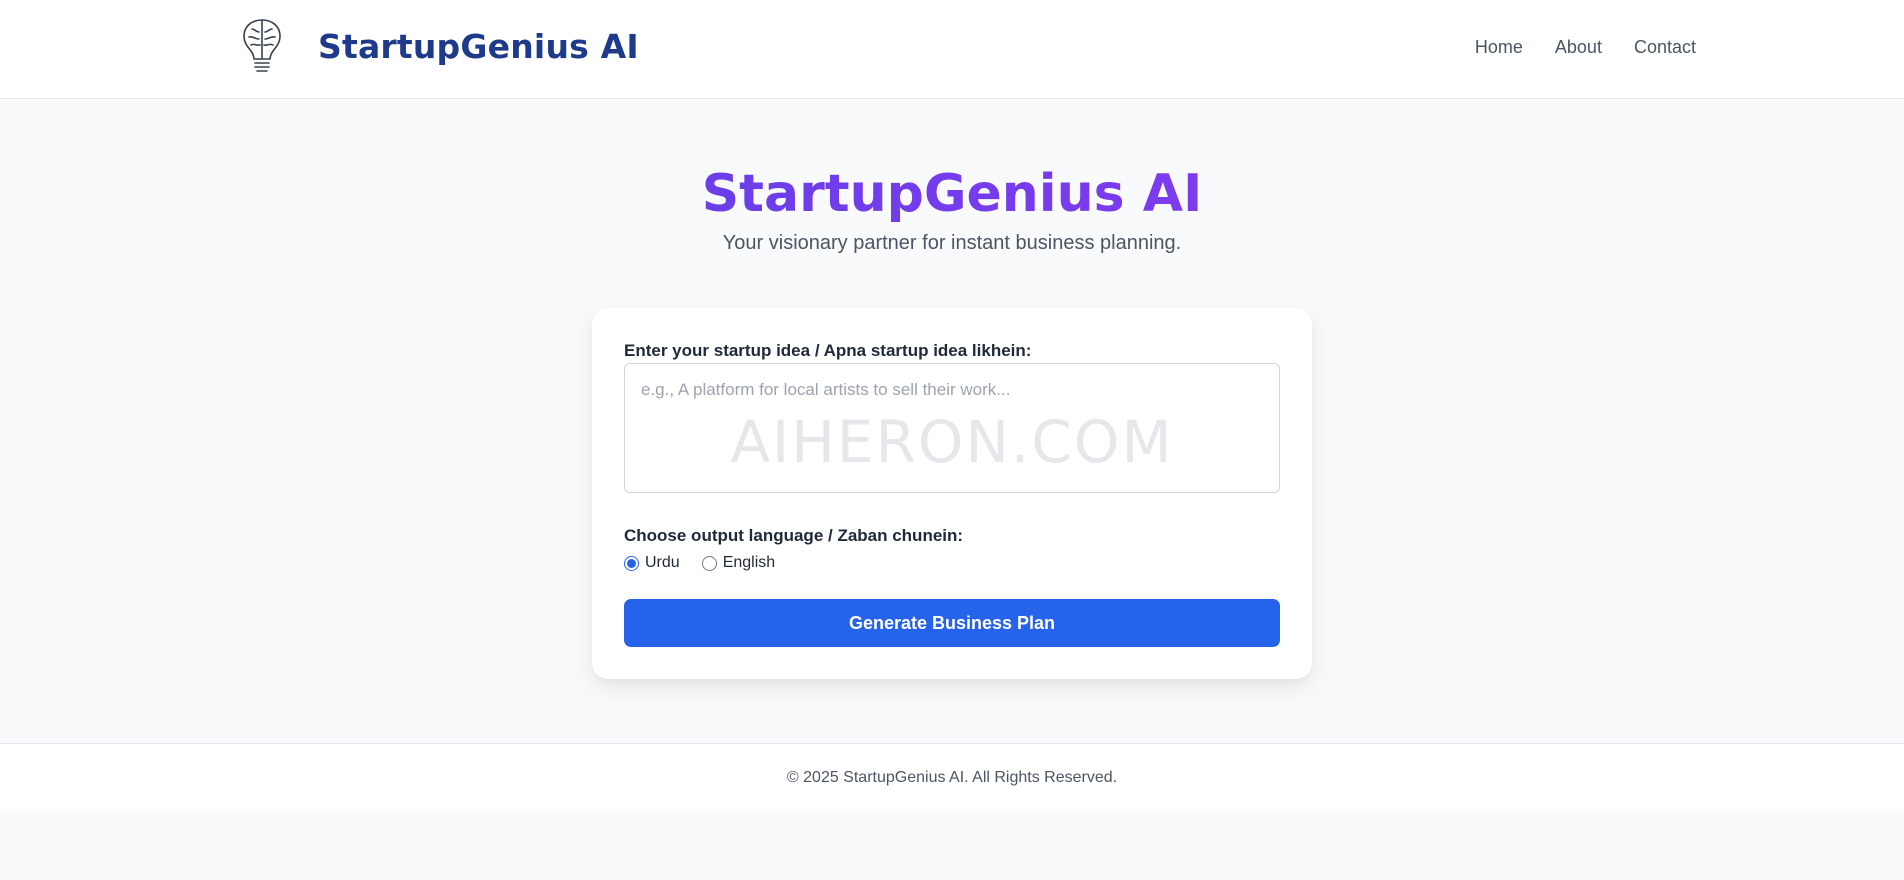  What do you see at coordinates (699, 563) in the screenshot?
I see `language-radio-group: Urdu English` at bounding box center [699, 563].